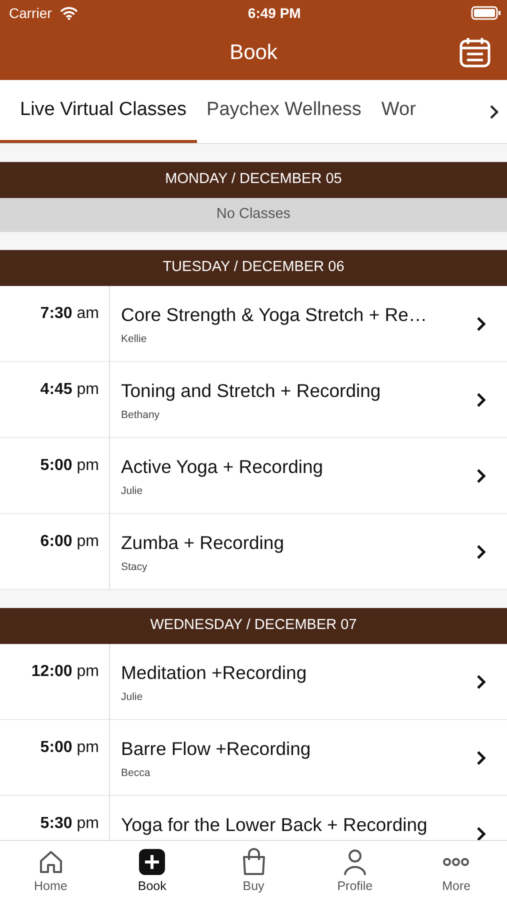  Describe the element at coordinates (253, 268) in the screenshot. I see `day-header: TUESDAY / DECEMBER 06` at that location.